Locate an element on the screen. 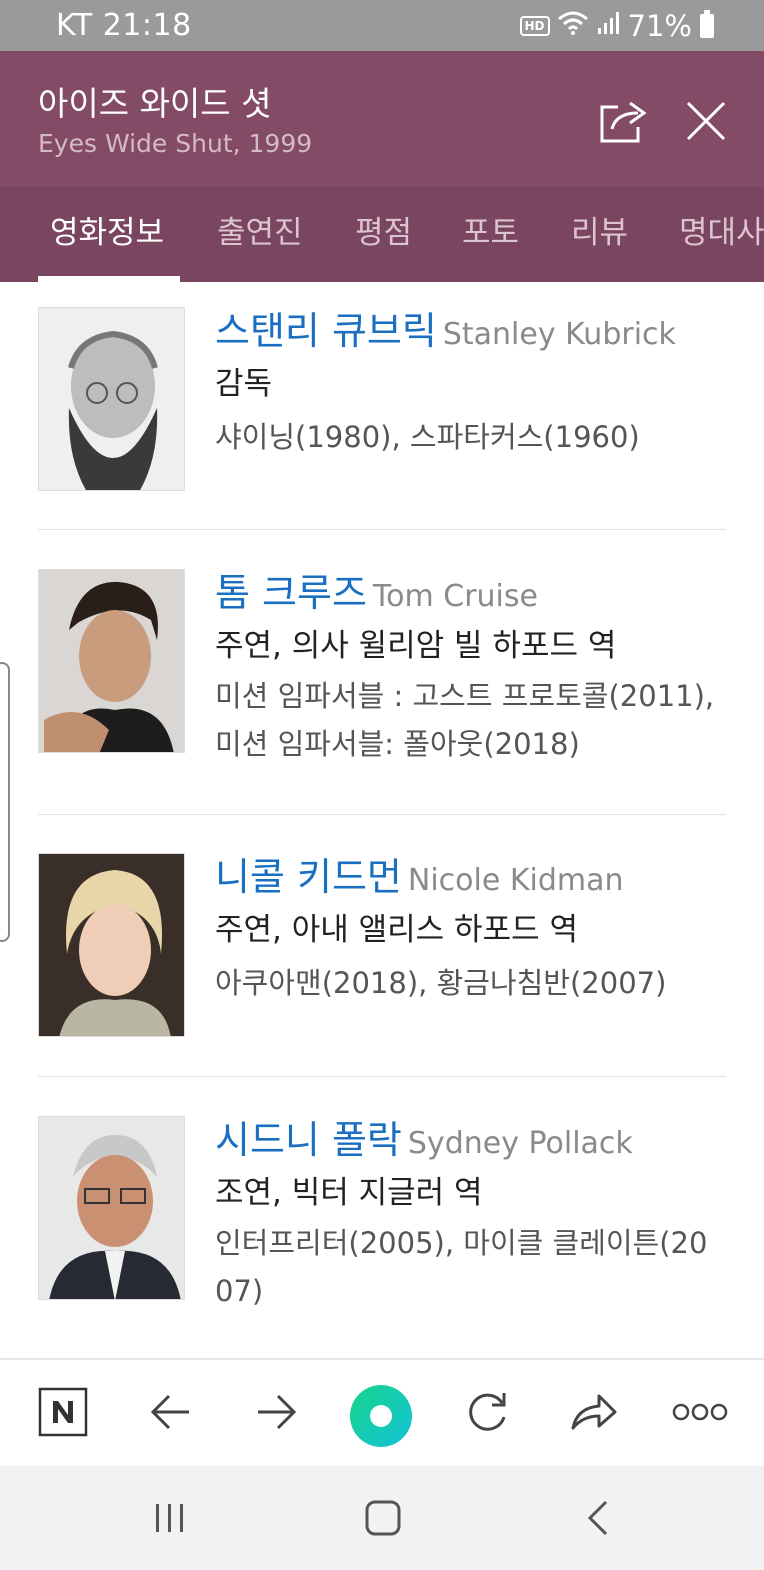 The height and width of the screenshot is (1570, 764). naver-home-button is located at coordinates (63, 1412).